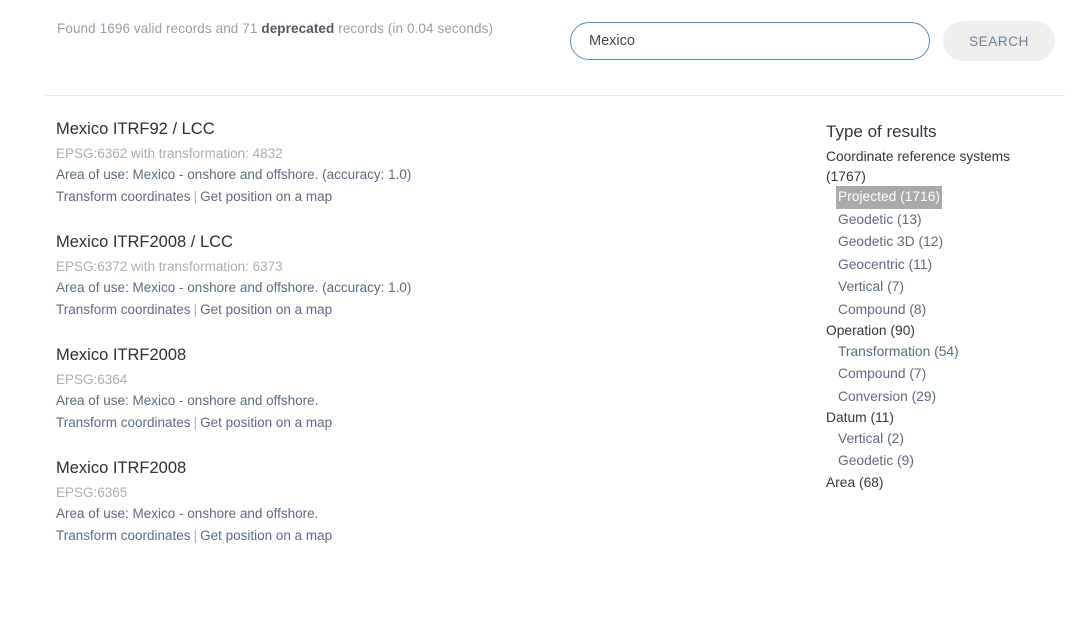 The image size is (1081, 618). I want to click on search-input, so click(750, 41).